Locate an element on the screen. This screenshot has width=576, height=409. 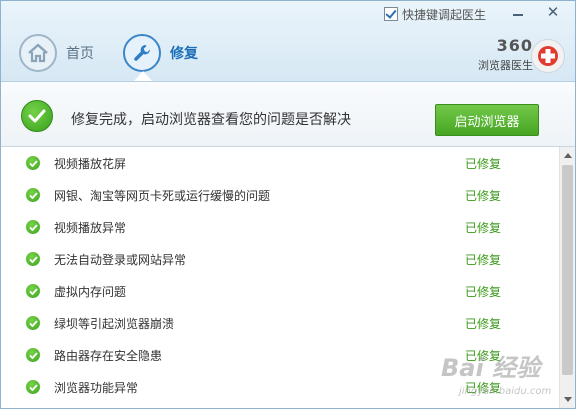
scrollbar is located at coordinates (567, 277).